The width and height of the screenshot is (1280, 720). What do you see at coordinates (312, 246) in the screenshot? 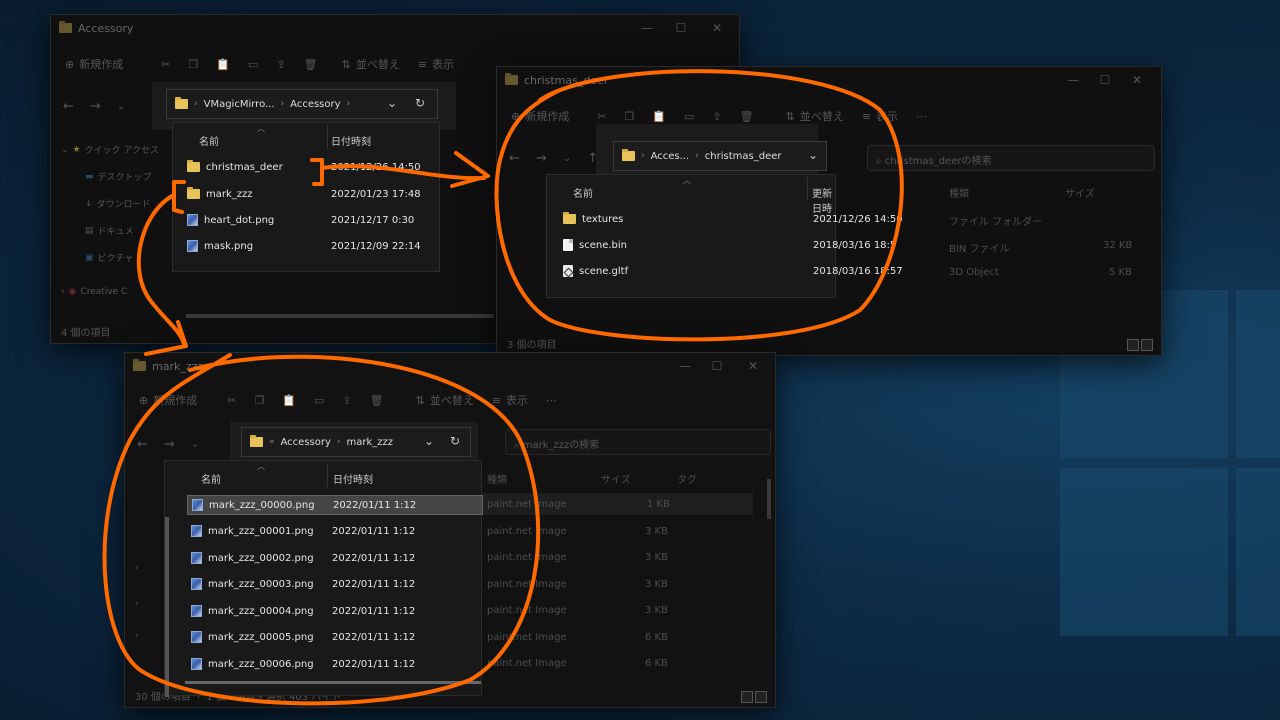
I see `file-row: mask.png 2021/12/09 22:14` at bounding box center [312, 246].